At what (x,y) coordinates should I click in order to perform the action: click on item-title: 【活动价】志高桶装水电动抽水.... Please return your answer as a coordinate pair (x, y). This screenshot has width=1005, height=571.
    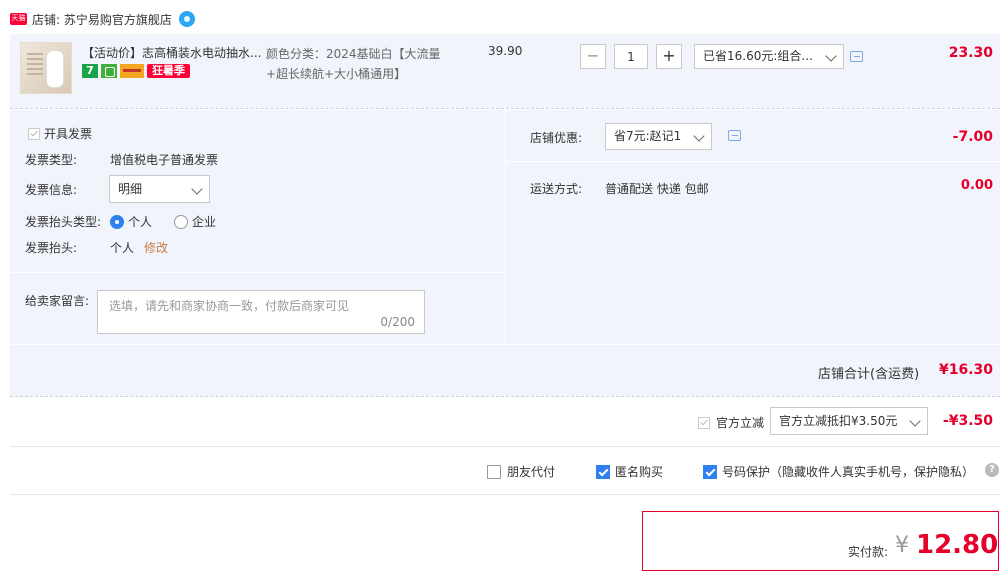
    Looking at the image, I should click on (172, 52).